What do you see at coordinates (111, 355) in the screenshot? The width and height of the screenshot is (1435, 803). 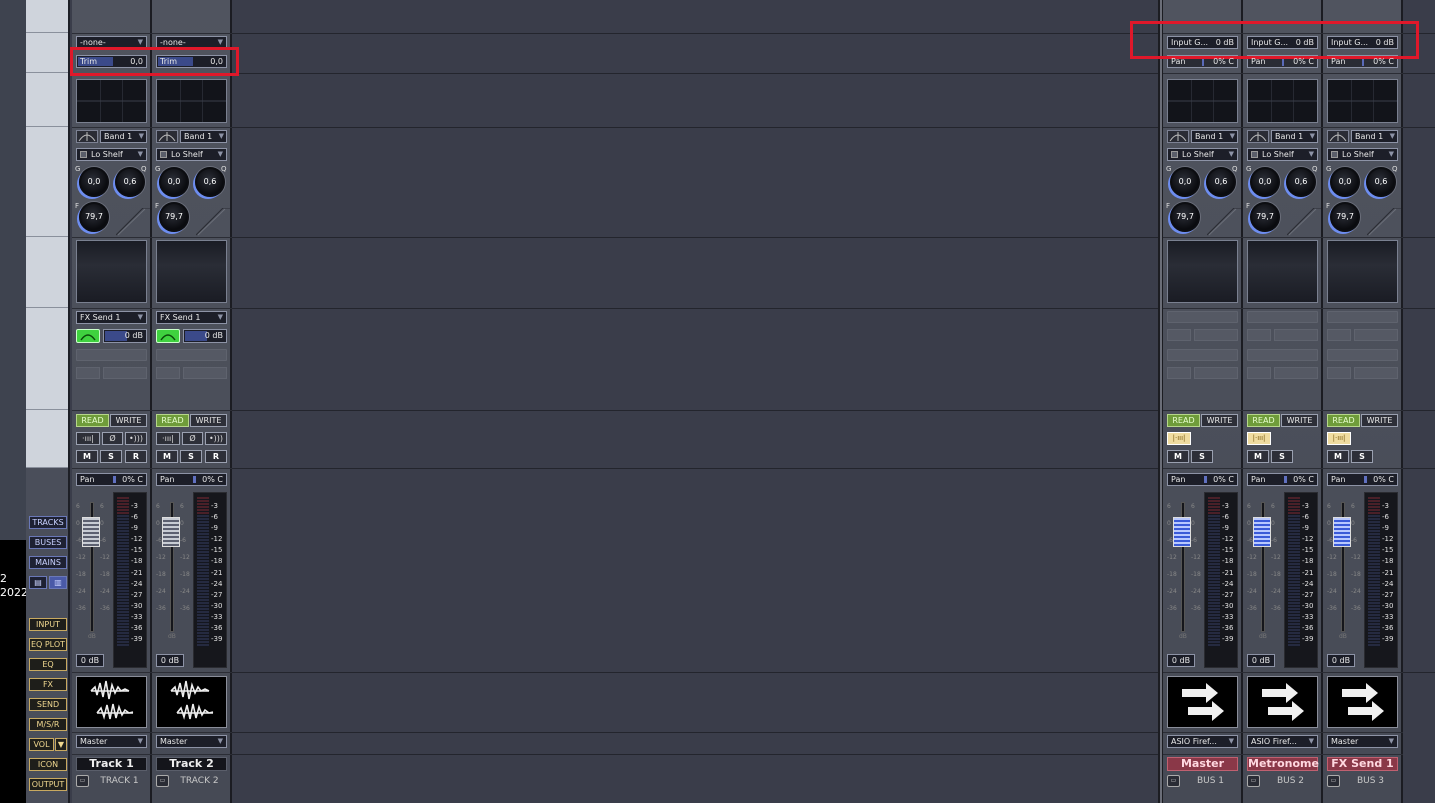 I see `empty-send-slot` at bounding box center [111, 355].